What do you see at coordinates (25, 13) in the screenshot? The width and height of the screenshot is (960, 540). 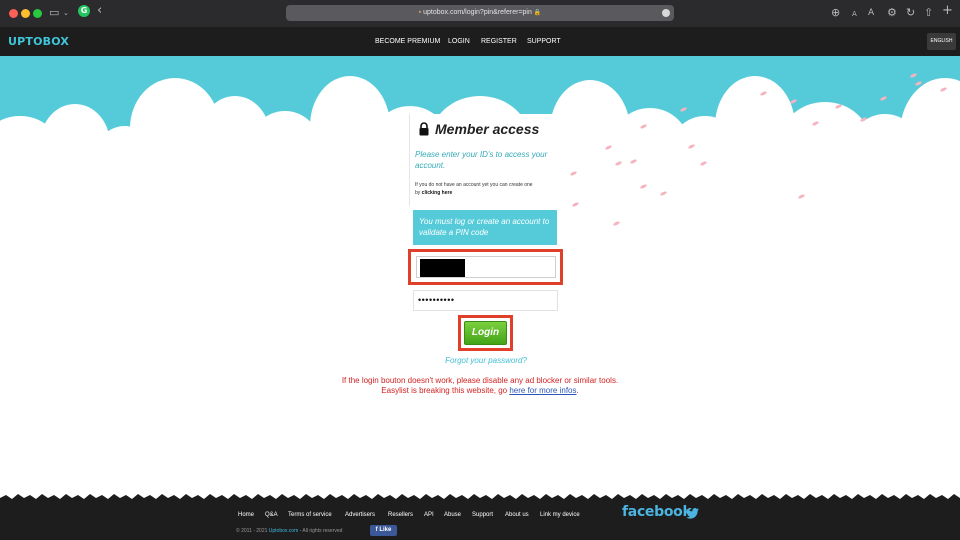 I see `minimize-window-button` at bounding box center [25, 13].